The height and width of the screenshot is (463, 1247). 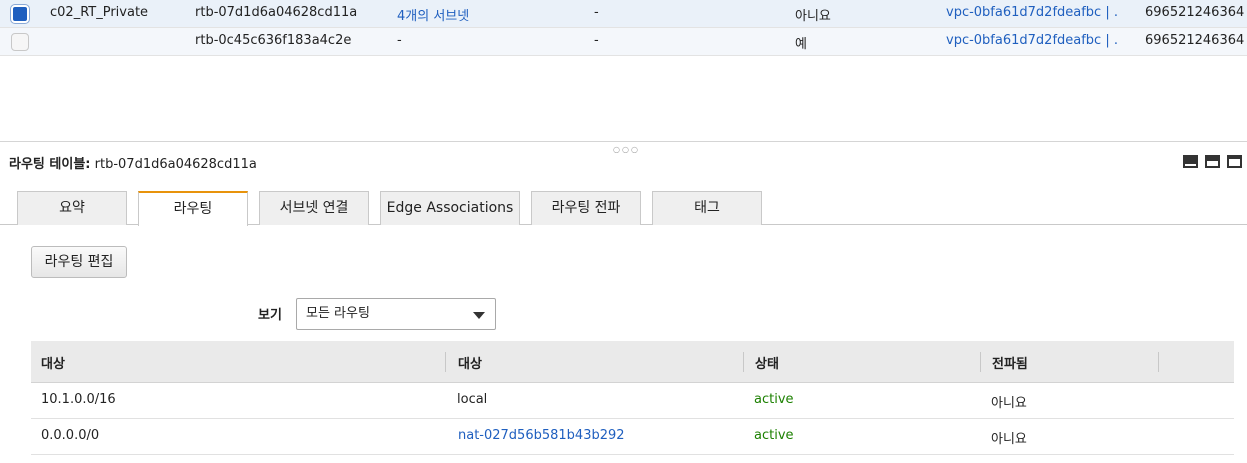 What do you see at coordinates (586, 208) in the screenshot?
I see `tab-route-propagation: 라우팅 전파` at bounding box center [586, 208].